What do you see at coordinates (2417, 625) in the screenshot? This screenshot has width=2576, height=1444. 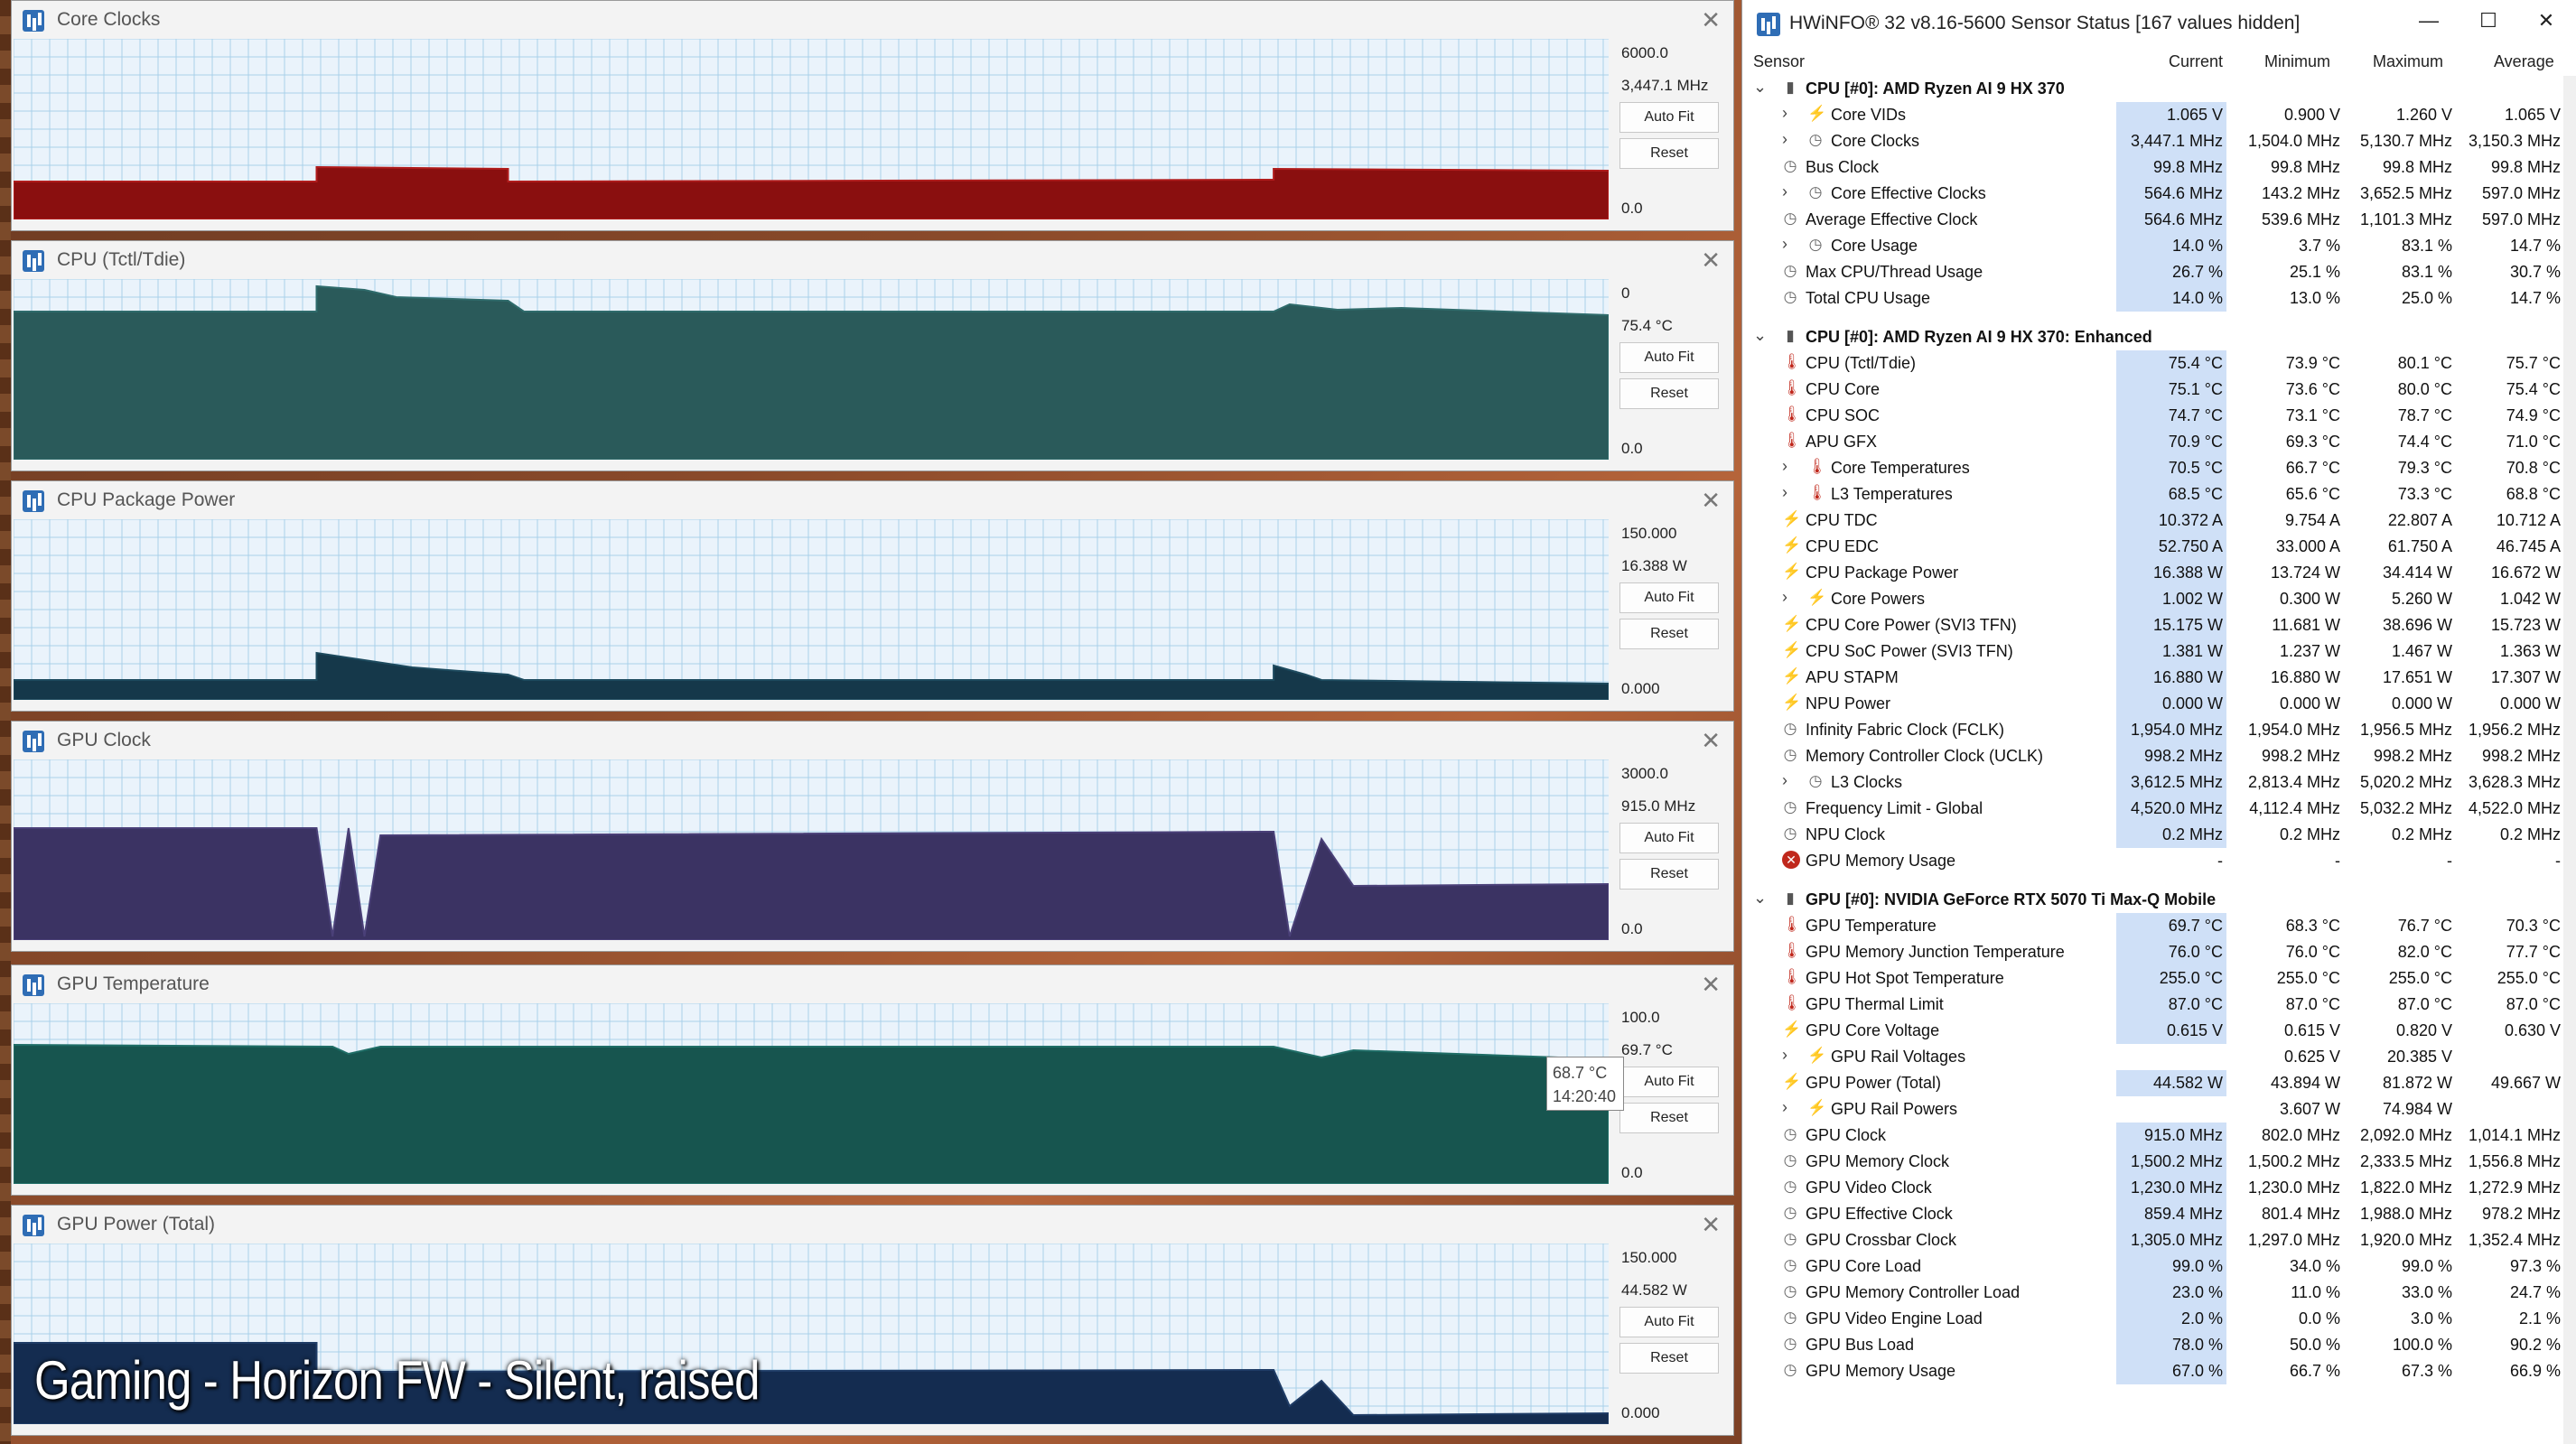 I see `sensor-maximum: 38.696 W` at bounding box center [2417, 625].